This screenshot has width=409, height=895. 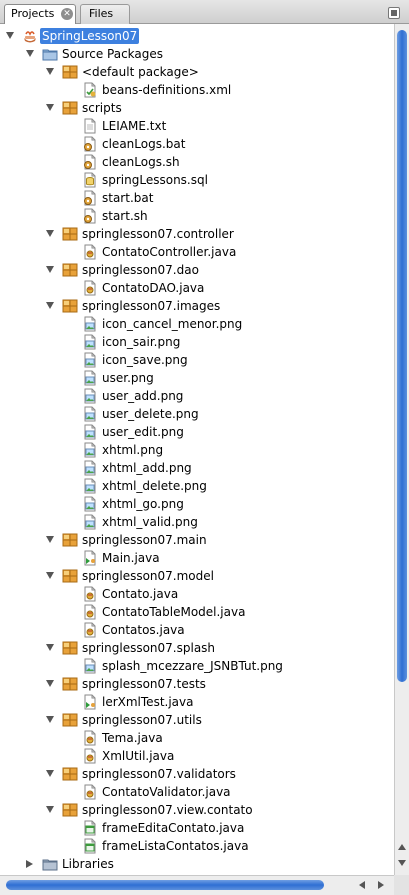 I want to click on tree-node: ContatoDAO.java, so click(x=197, y=288).